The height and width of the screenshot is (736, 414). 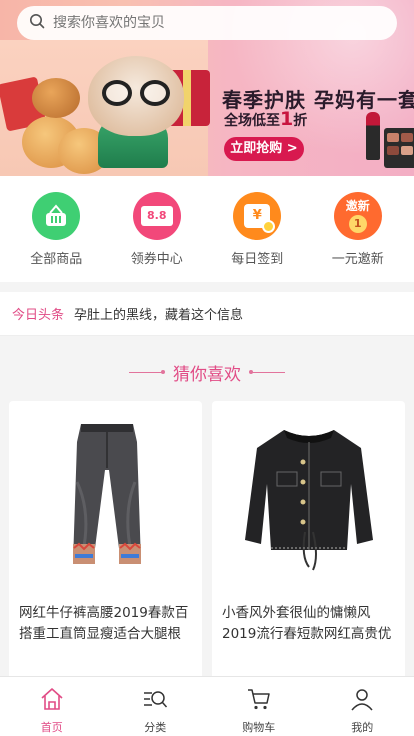 What do you see at coordinates (257, 259) in the screenshot?
I see `quick-nav-label: 每日签到` at bounding box center [257, 259].